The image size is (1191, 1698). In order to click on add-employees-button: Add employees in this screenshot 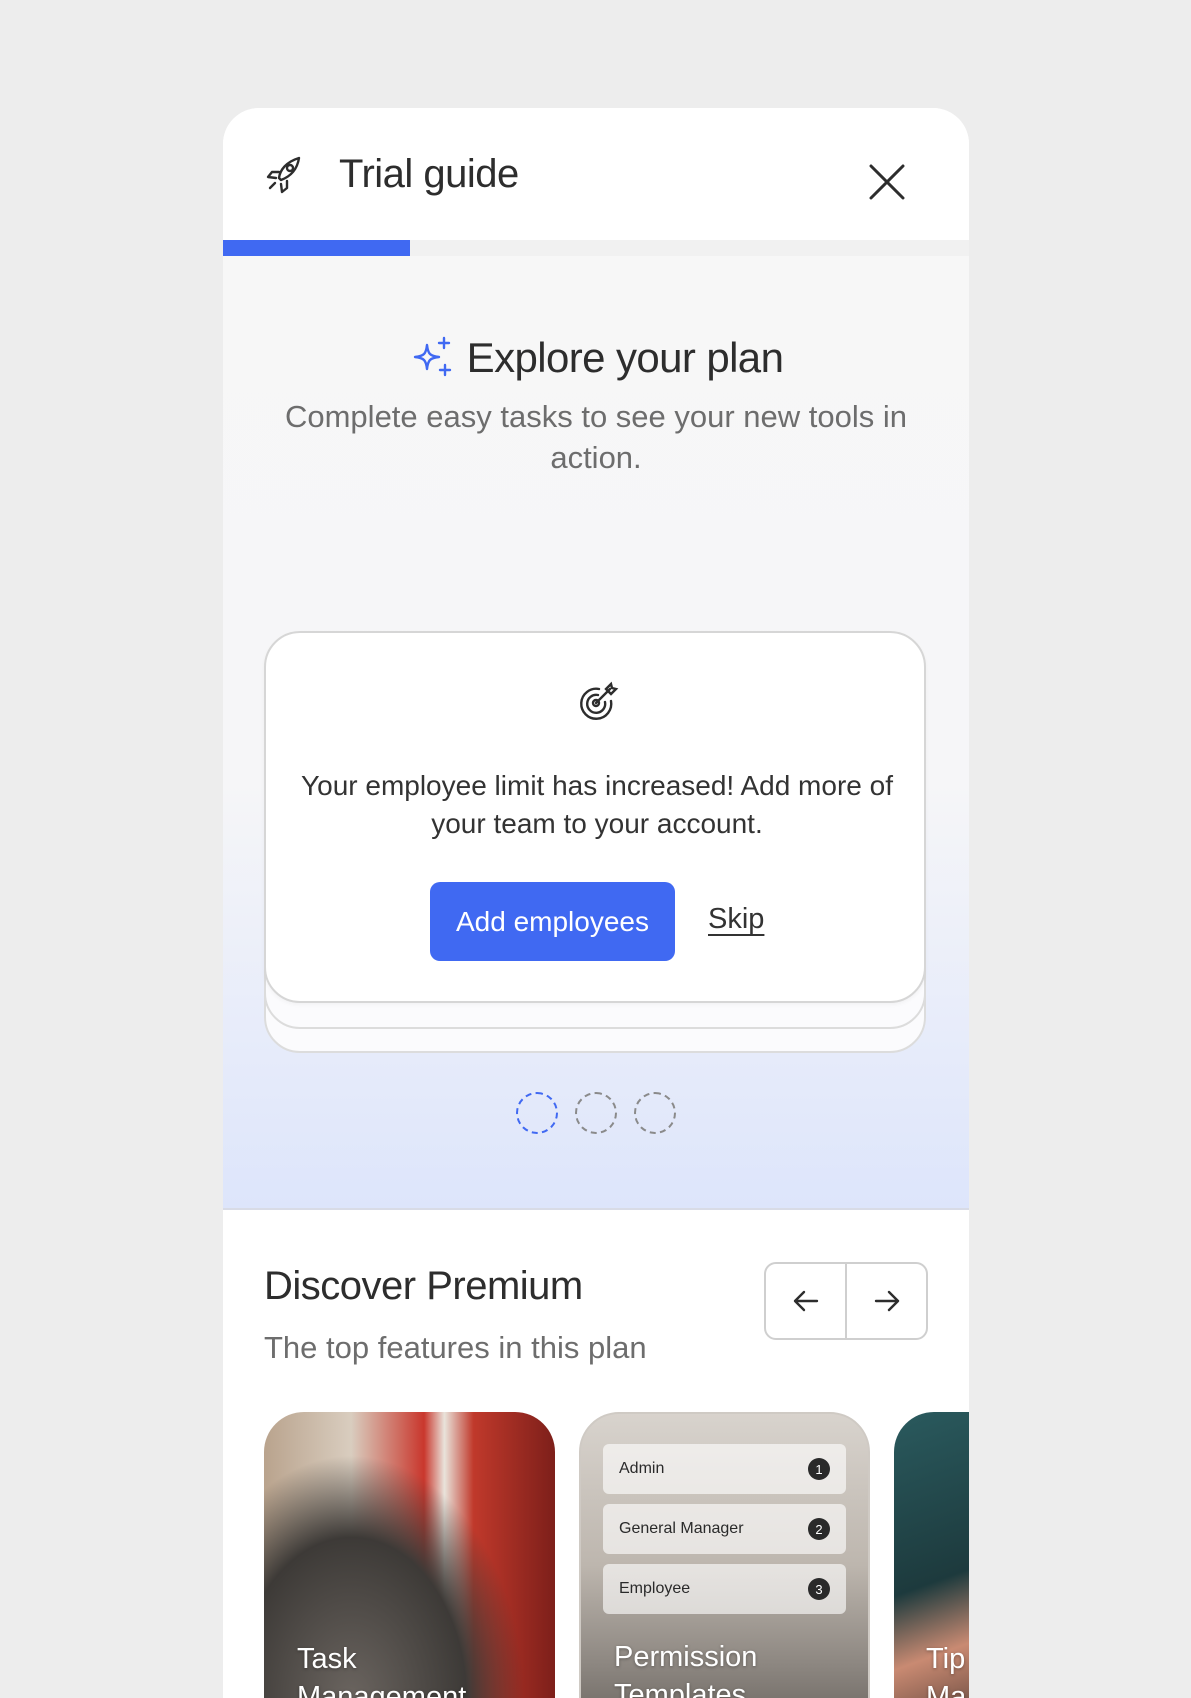, I will do `click(552, 921)`.